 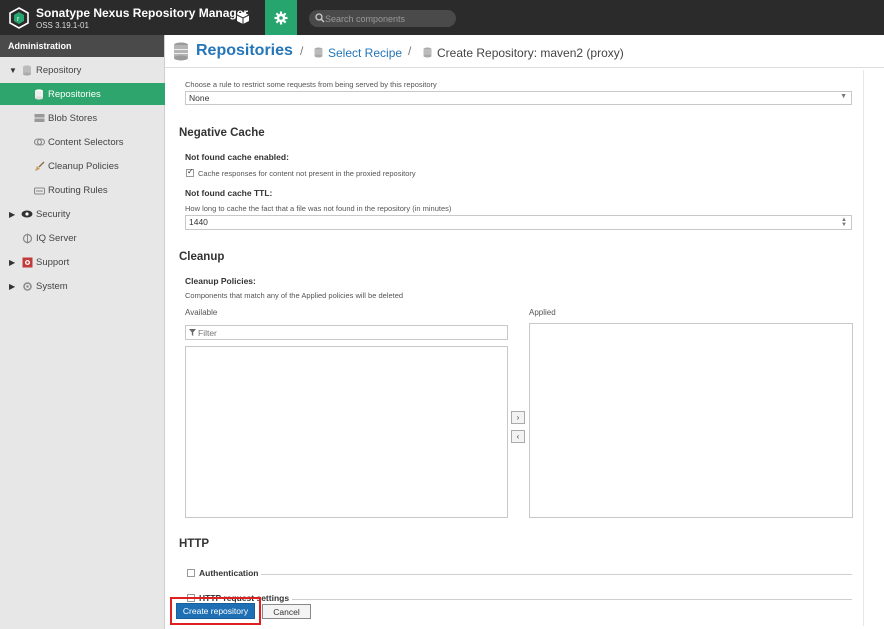 What do you see at coordinates (74, 94) in the screenshot?
I see `sidebar-item-label: Repositories` at bounding box center [74, 94].